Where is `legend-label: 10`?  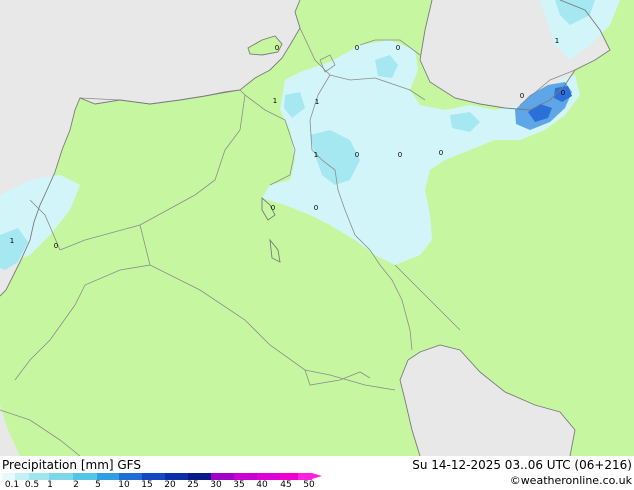
legend-label: 10 is located at coordinates (124, 485).